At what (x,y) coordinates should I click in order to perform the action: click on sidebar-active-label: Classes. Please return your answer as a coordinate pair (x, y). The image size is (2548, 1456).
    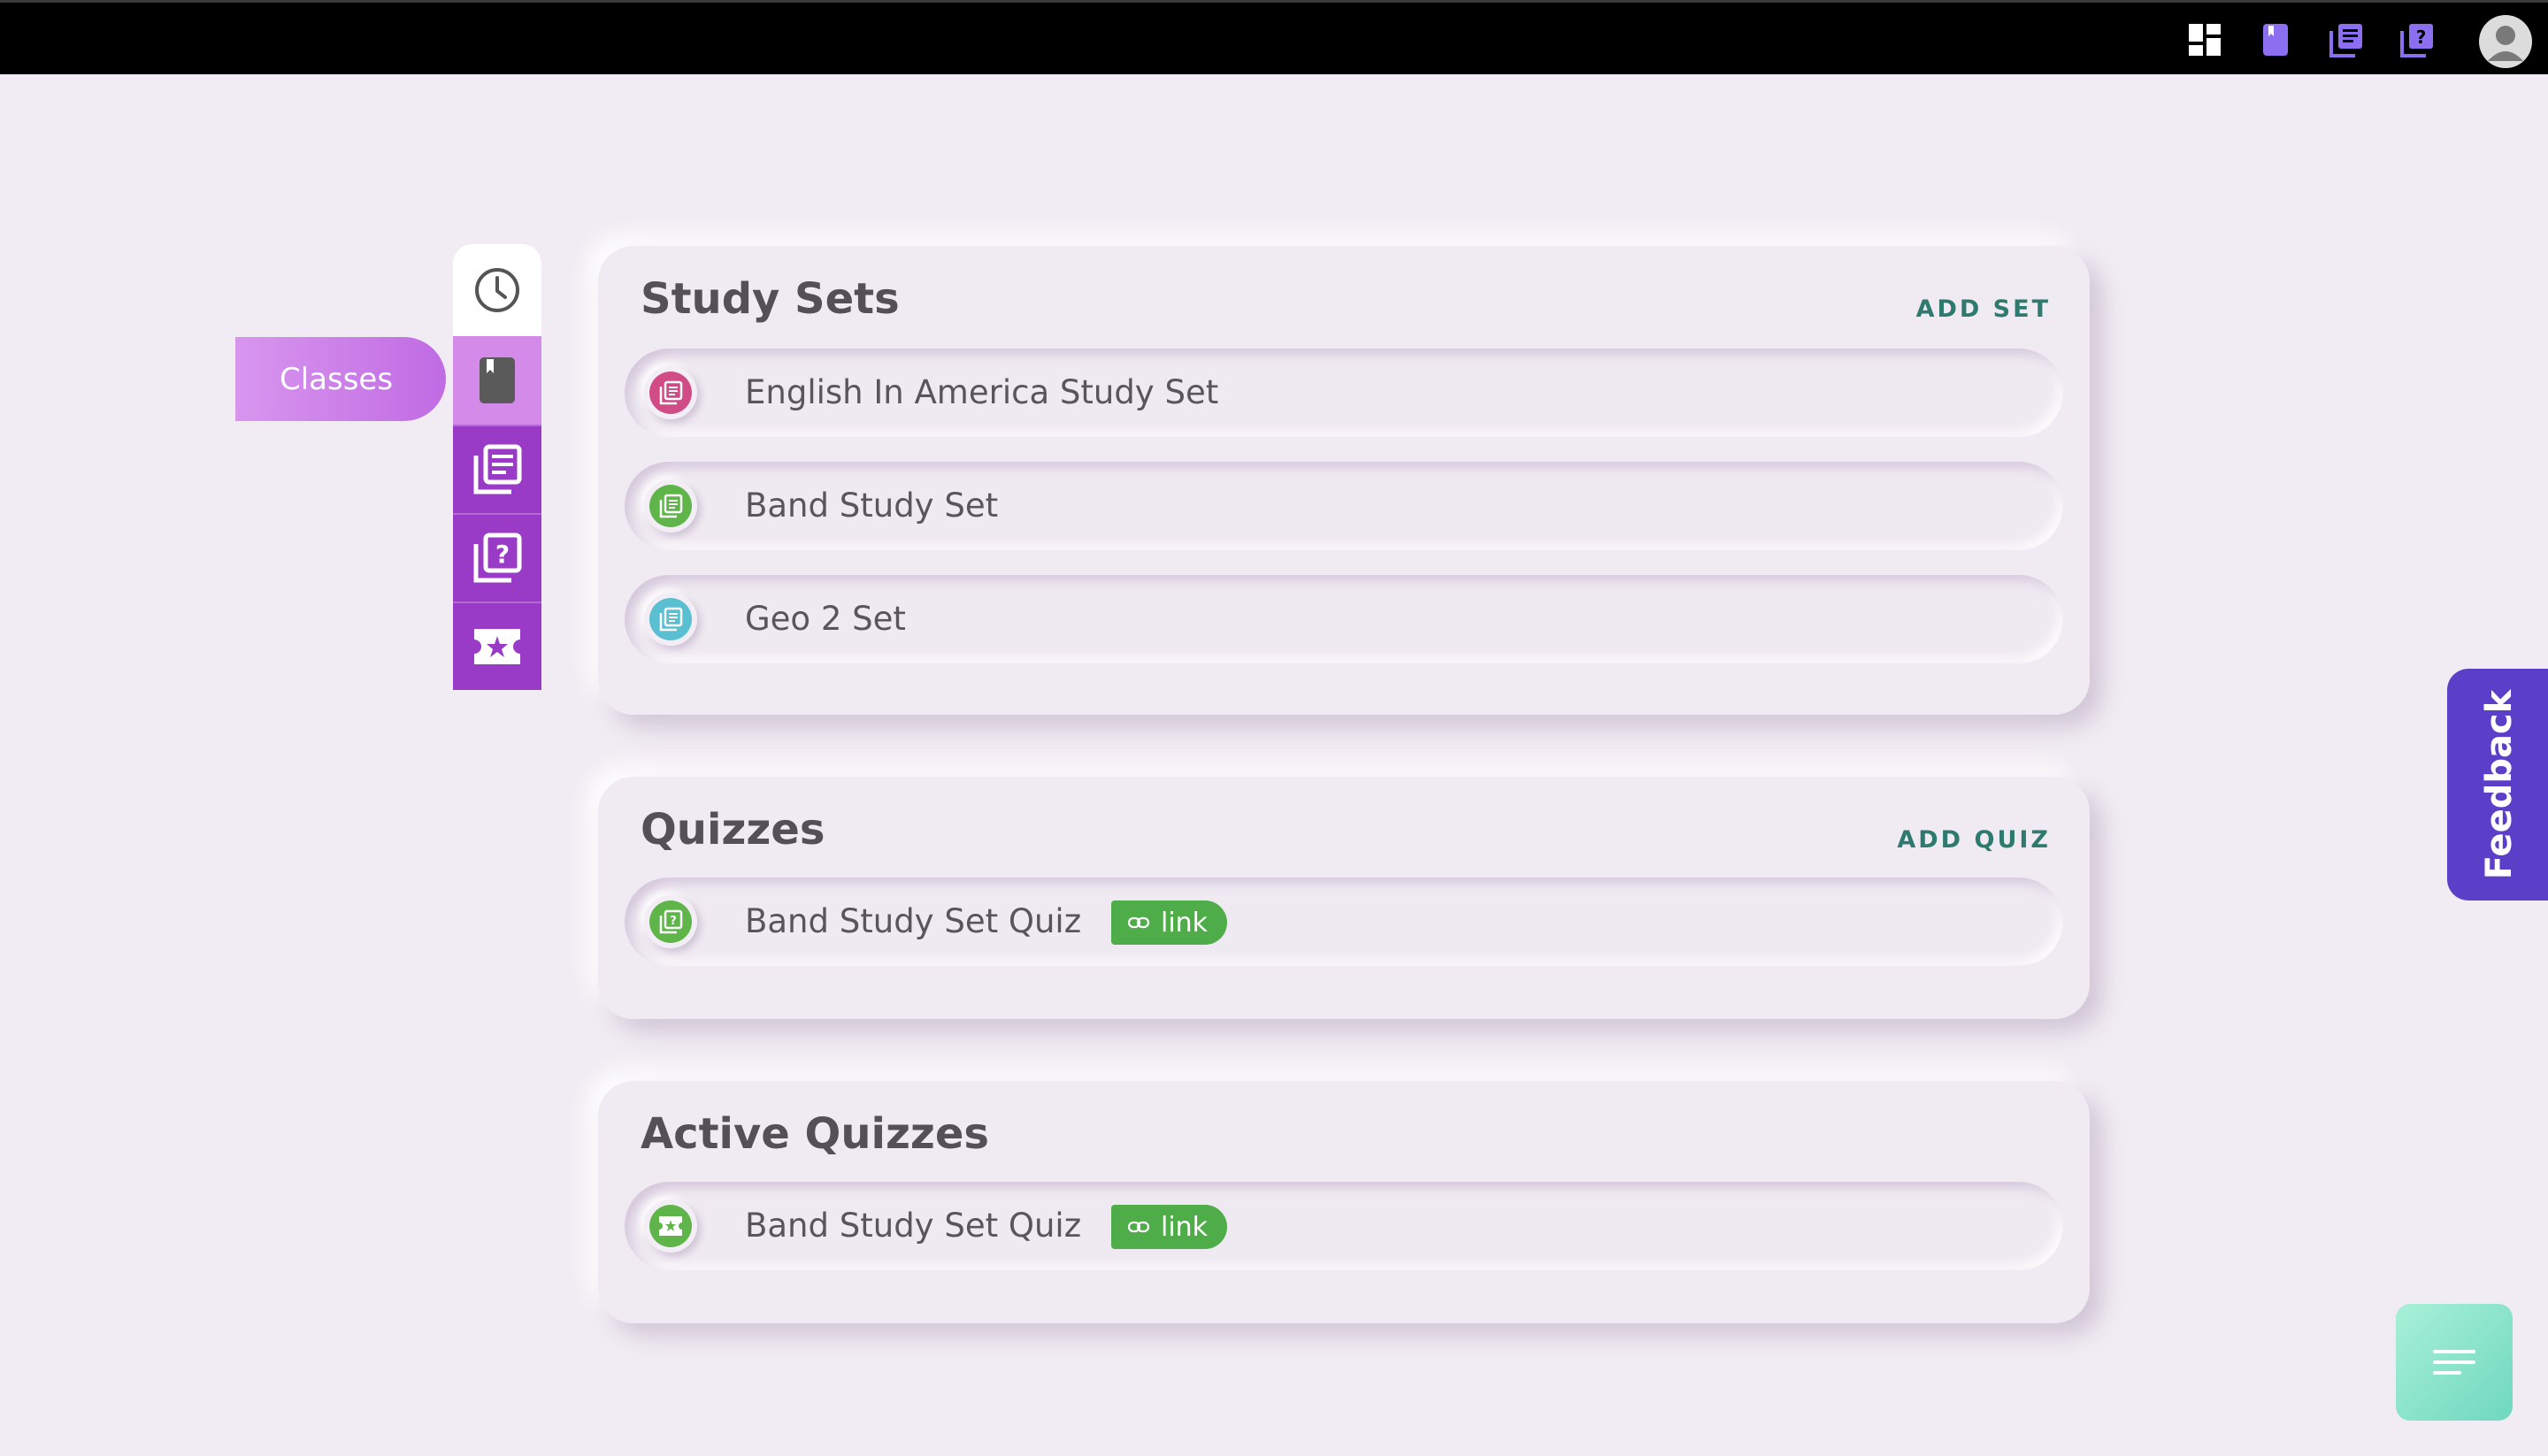
    Looking at the image, I should click on (340, 379).